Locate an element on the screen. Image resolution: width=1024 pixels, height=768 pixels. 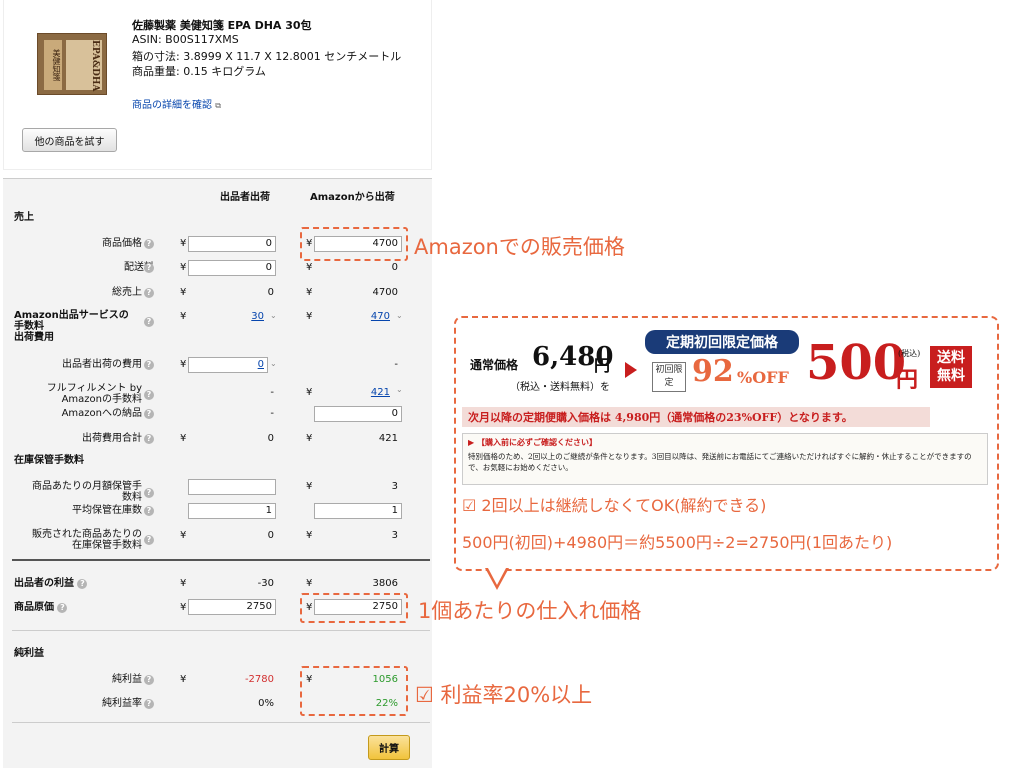
product-asin: ASIN: B00S117XMS is located at coordinates (185, 39).